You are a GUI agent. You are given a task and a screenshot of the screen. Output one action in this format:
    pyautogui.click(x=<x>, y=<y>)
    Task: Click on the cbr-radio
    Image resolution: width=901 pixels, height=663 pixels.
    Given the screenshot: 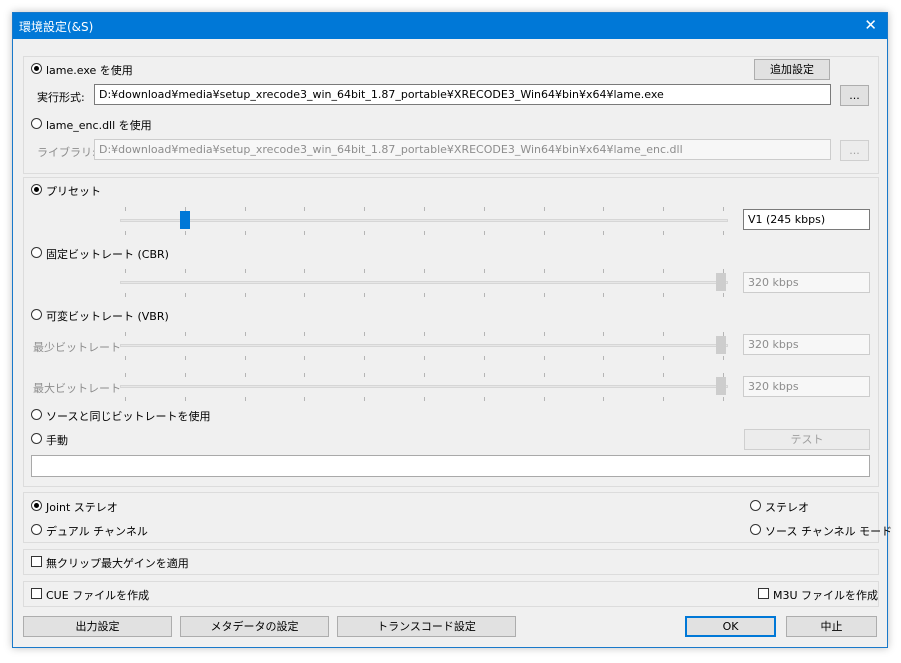 What is the action you would take?
    pyautogui.click(x=36, y=252)
    